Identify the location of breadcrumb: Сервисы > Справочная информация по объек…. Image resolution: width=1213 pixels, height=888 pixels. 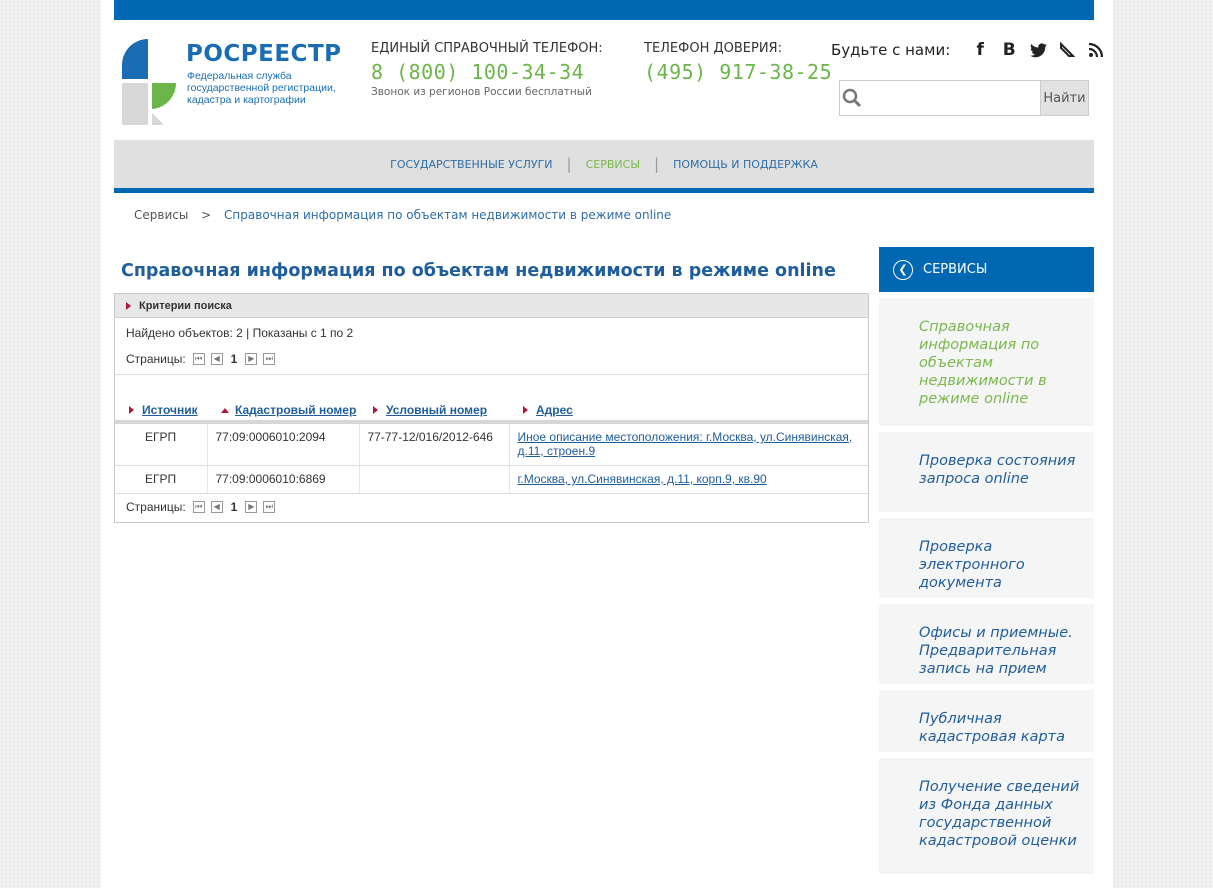
(402, 215).